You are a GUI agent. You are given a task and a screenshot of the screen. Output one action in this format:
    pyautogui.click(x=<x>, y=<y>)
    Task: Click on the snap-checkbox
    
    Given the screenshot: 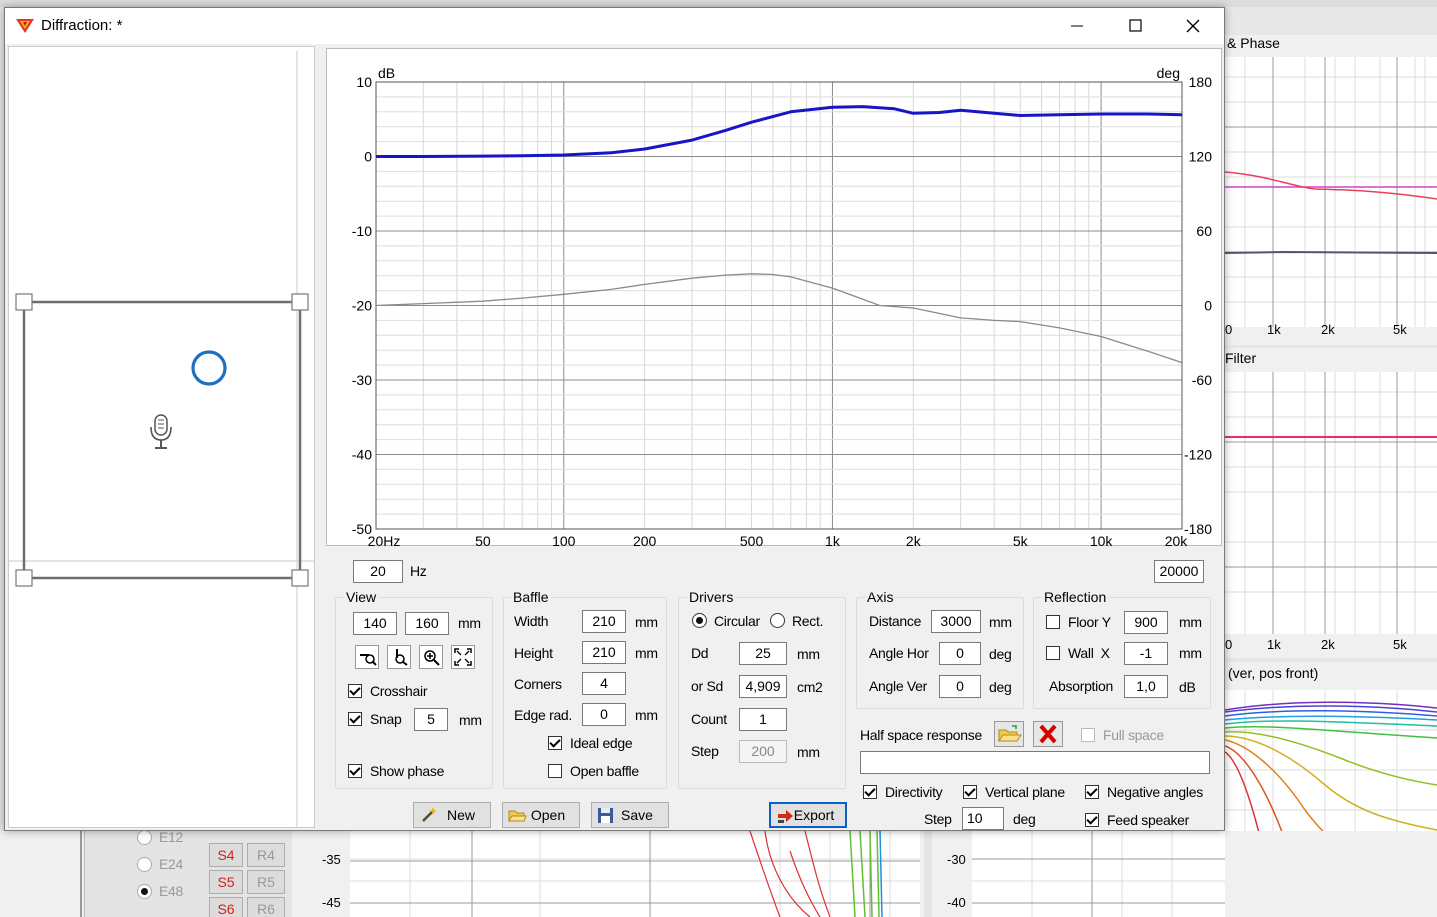 What is the action you would take?
    pyautogui.click(x=355, y=719)
    